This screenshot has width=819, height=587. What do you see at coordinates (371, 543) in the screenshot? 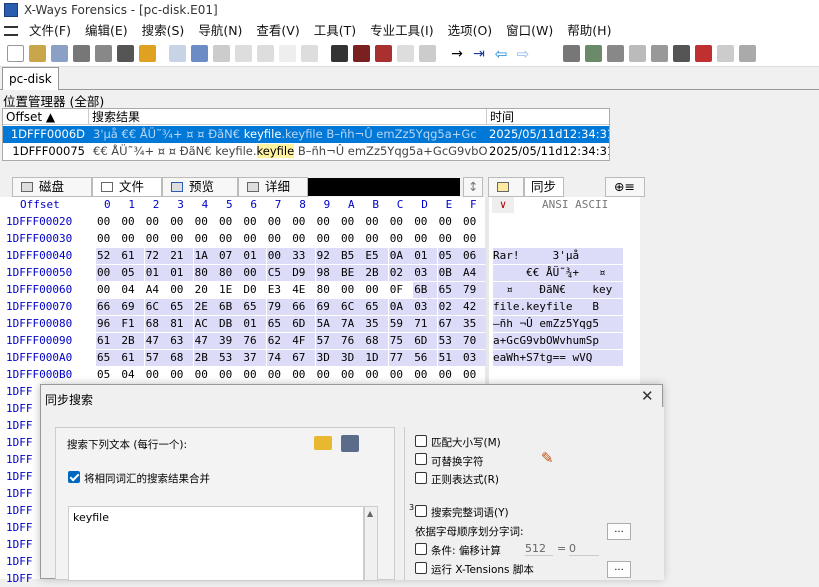
I see `textarea-scrollbar: ▲` at bounding box center [371, 543].